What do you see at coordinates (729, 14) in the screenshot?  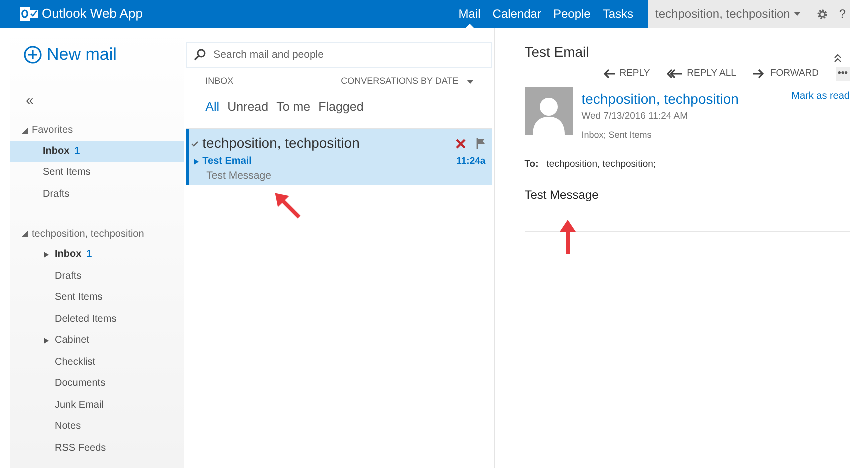 I see `user-menu: techposition, techposition` at bounding box center [729, 14].